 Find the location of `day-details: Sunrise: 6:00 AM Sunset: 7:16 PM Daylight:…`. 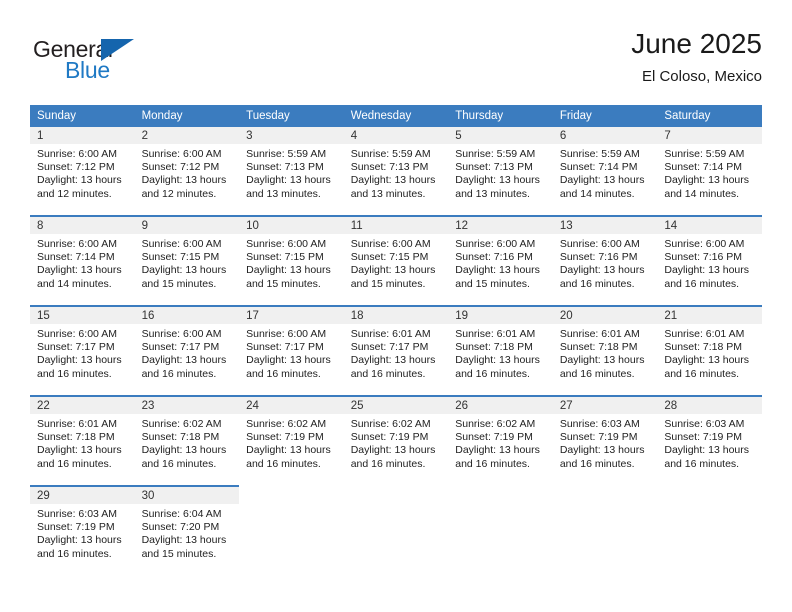

day-details: Sunrise: 6:00 AM Sunset: 7:16 PM Daylight:… is located at coordinates (605, 262).